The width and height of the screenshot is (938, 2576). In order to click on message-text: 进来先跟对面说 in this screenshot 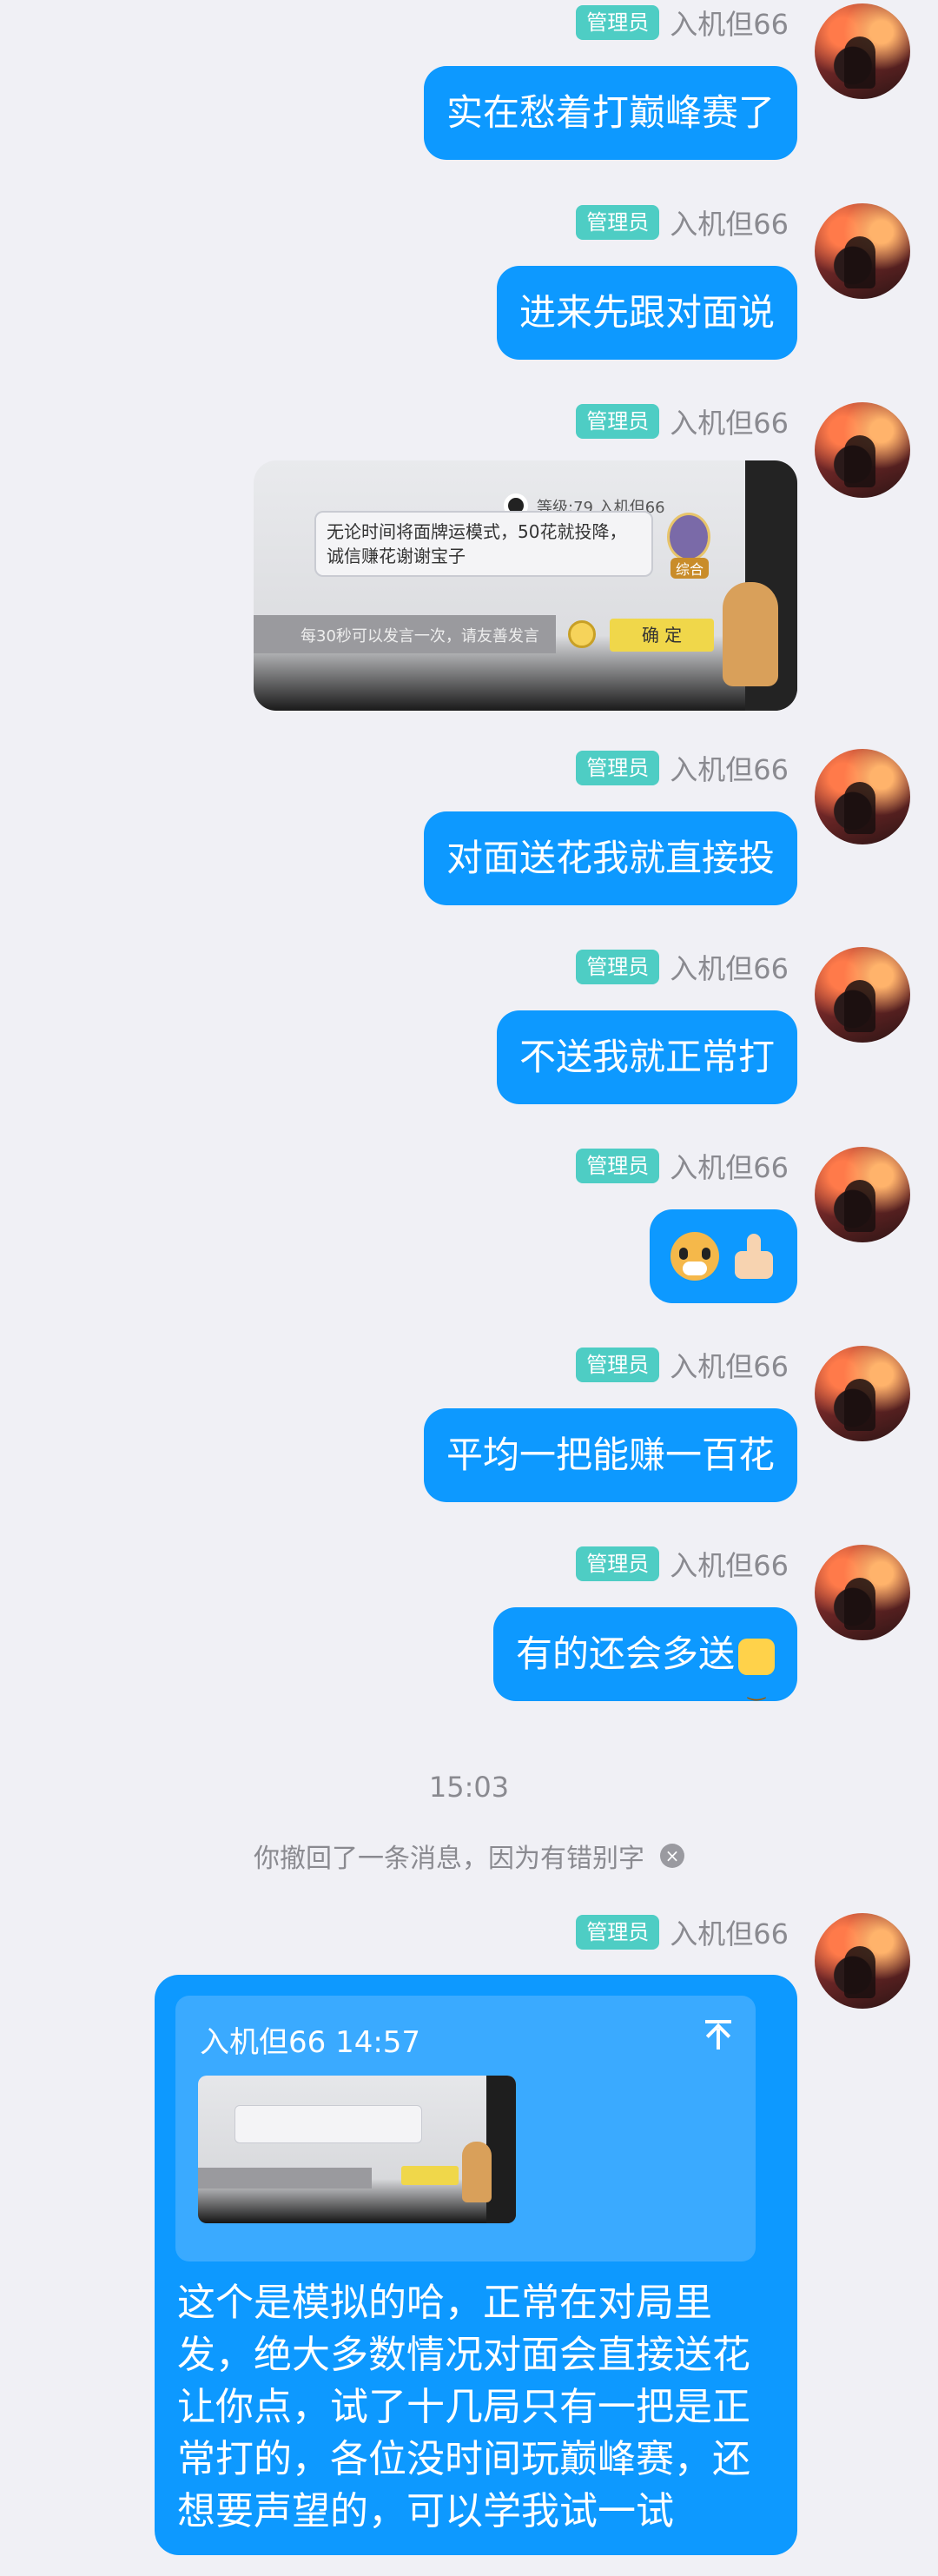, I will do `click(647, 312)`.